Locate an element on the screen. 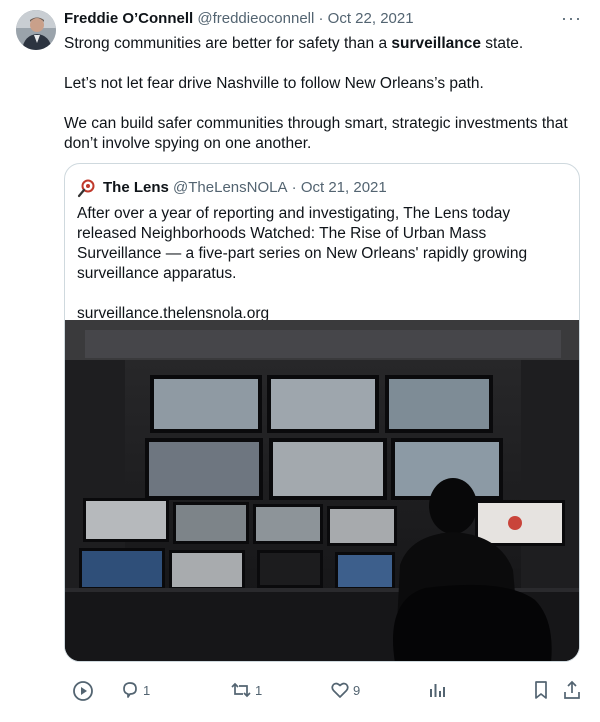 Image resolution: width=600 pixels, height=722 pixels. reply-button: 1 is located at coordinates (135, 690).